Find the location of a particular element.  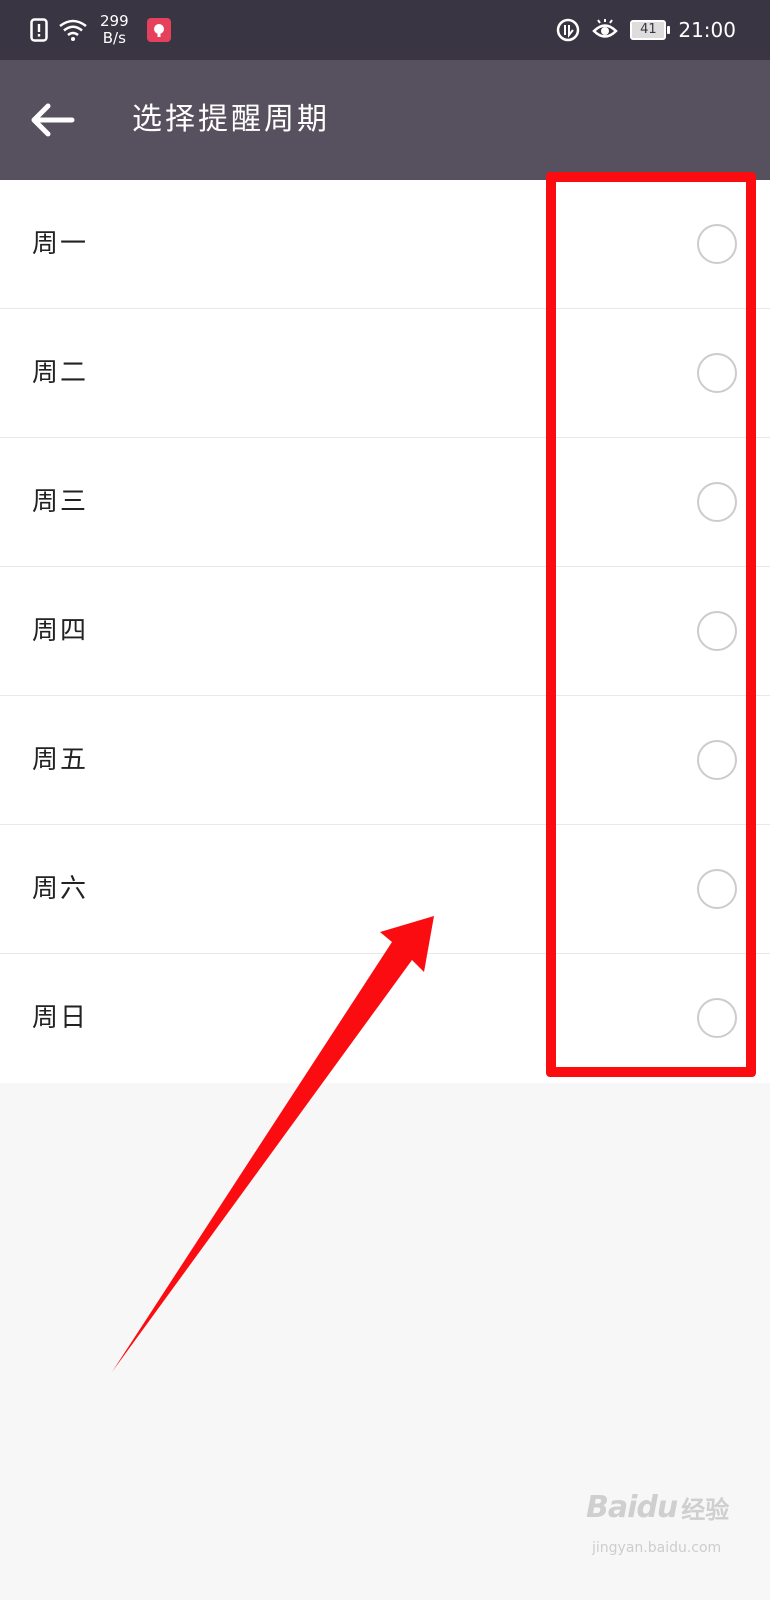

day-label: 周三 is located at coordinates (60, 502).